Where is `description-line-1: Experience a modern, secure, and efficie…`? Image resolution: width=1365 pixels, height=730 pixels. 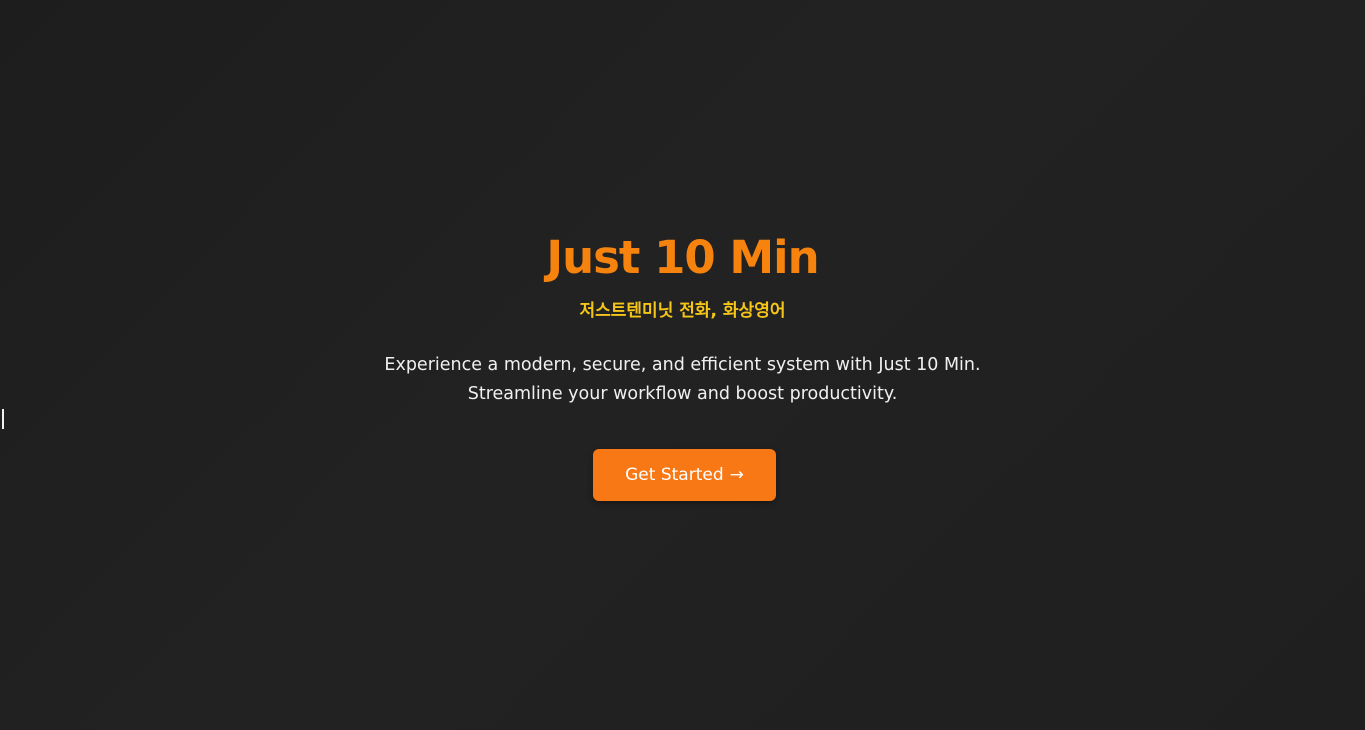 description-line-1: Experience a modern, secure, and efficie… is located at coordinates (682, 365).